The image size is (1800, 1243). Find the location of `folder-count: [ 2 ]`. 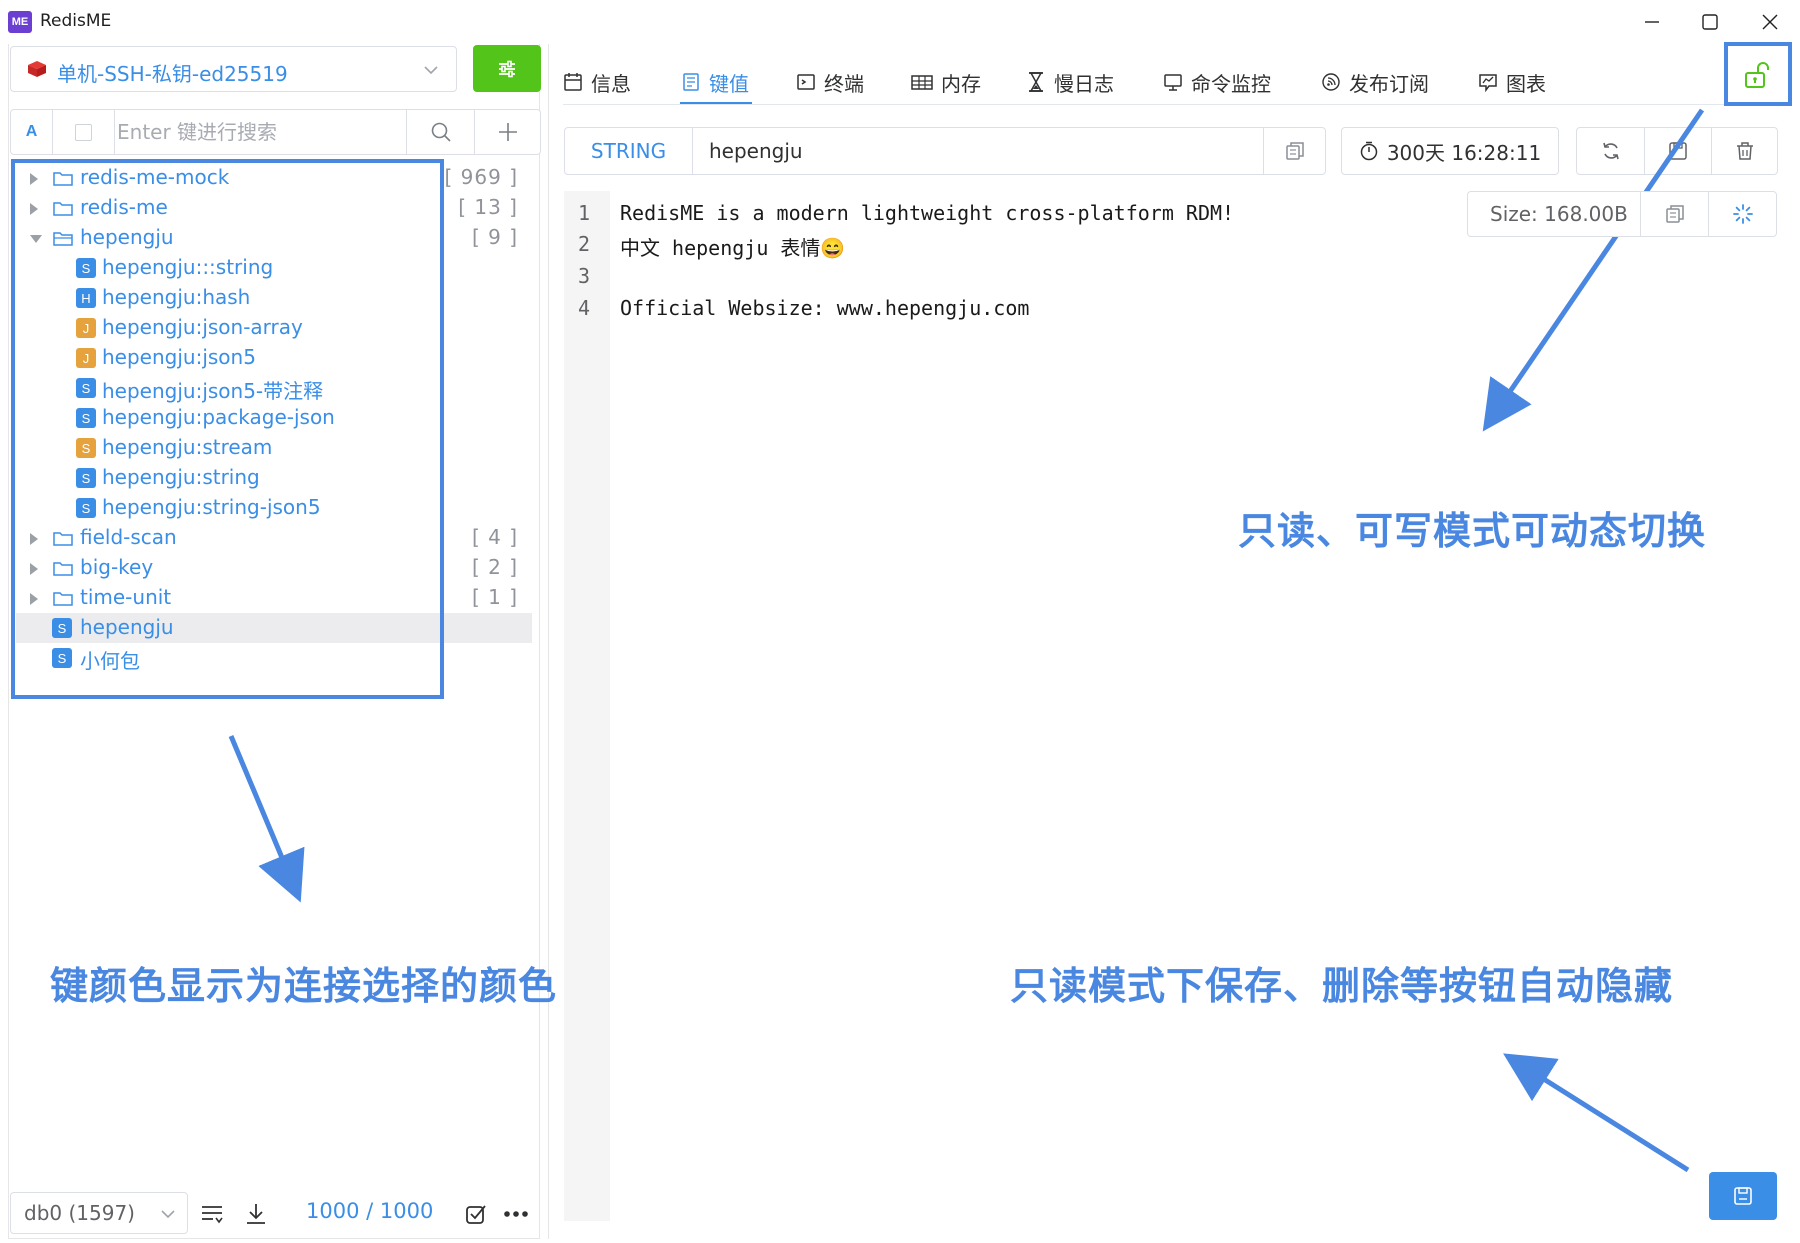

folder-count: [ 2 ] is located at coordinates (494, 567).